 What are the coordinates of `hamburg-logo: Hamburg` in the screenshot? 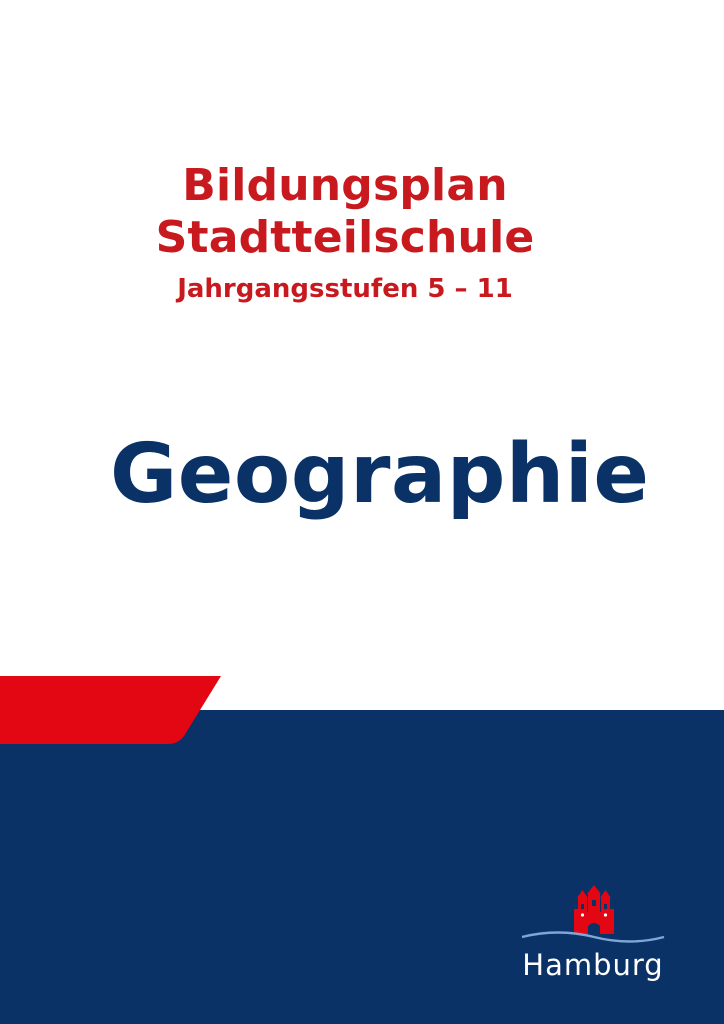 It's located at (593, 939).